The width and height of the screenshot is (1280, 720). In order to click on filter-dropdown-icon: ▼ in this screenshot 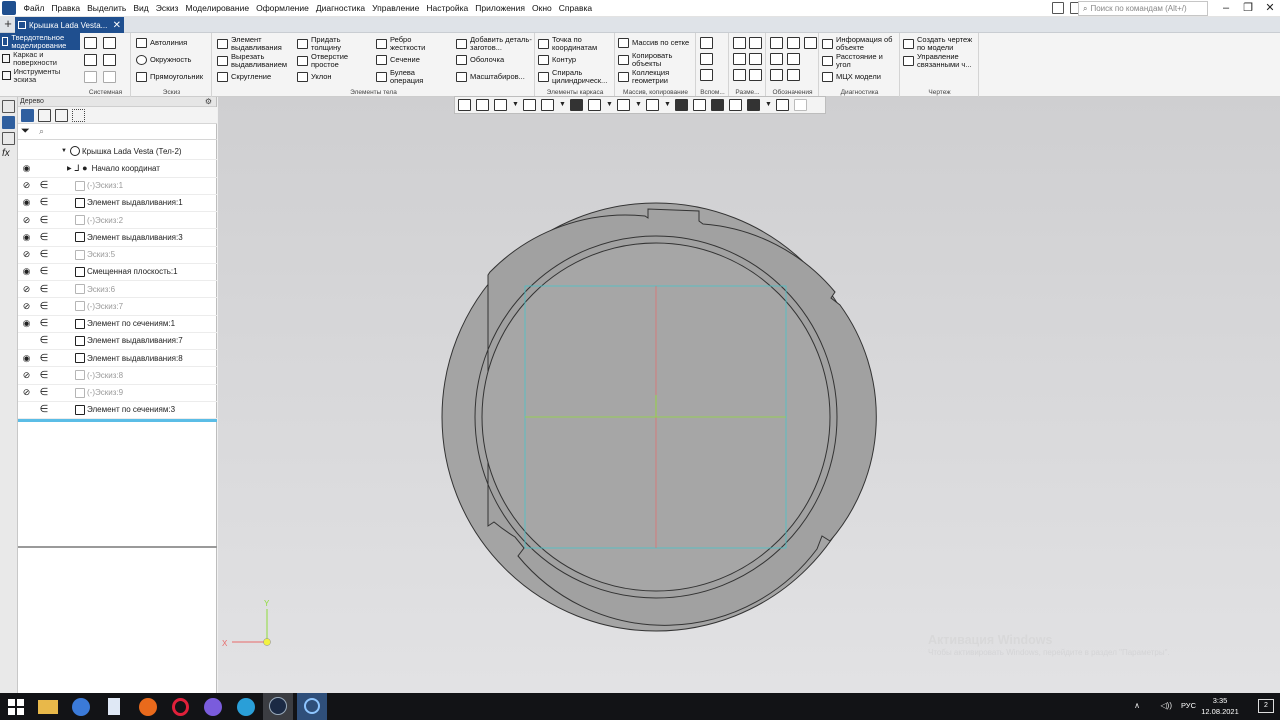, I will do `click(768, 105)`.